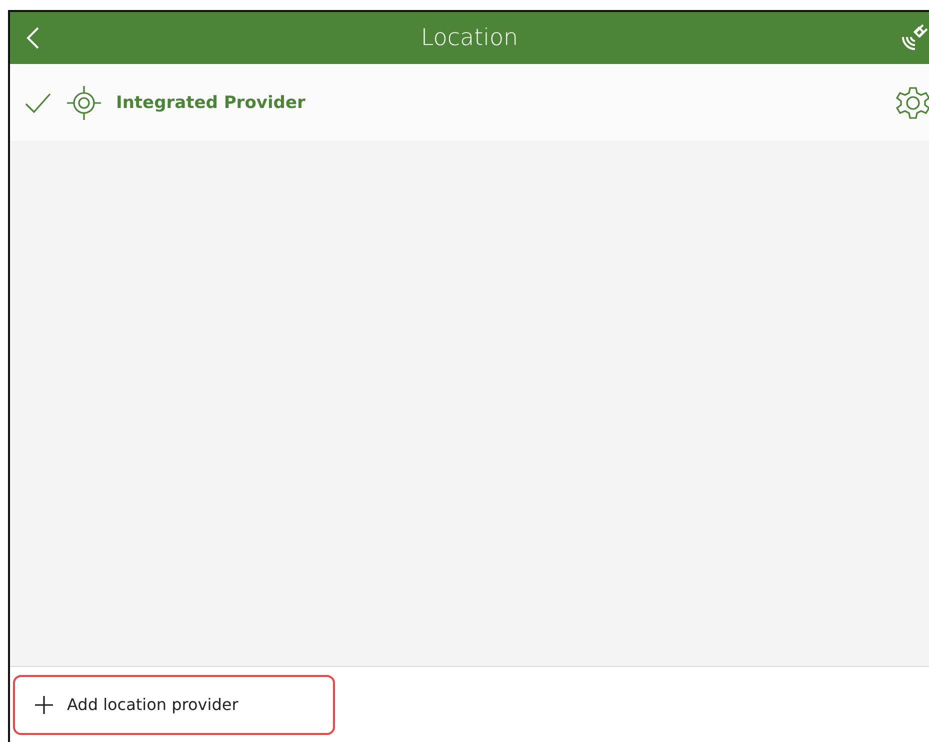 The image size is (929, 742). What do you see at coordinates (469, 102) in the screenshot?
I see `provider-row: Integrated Provider` at bounding box center [469, 102].